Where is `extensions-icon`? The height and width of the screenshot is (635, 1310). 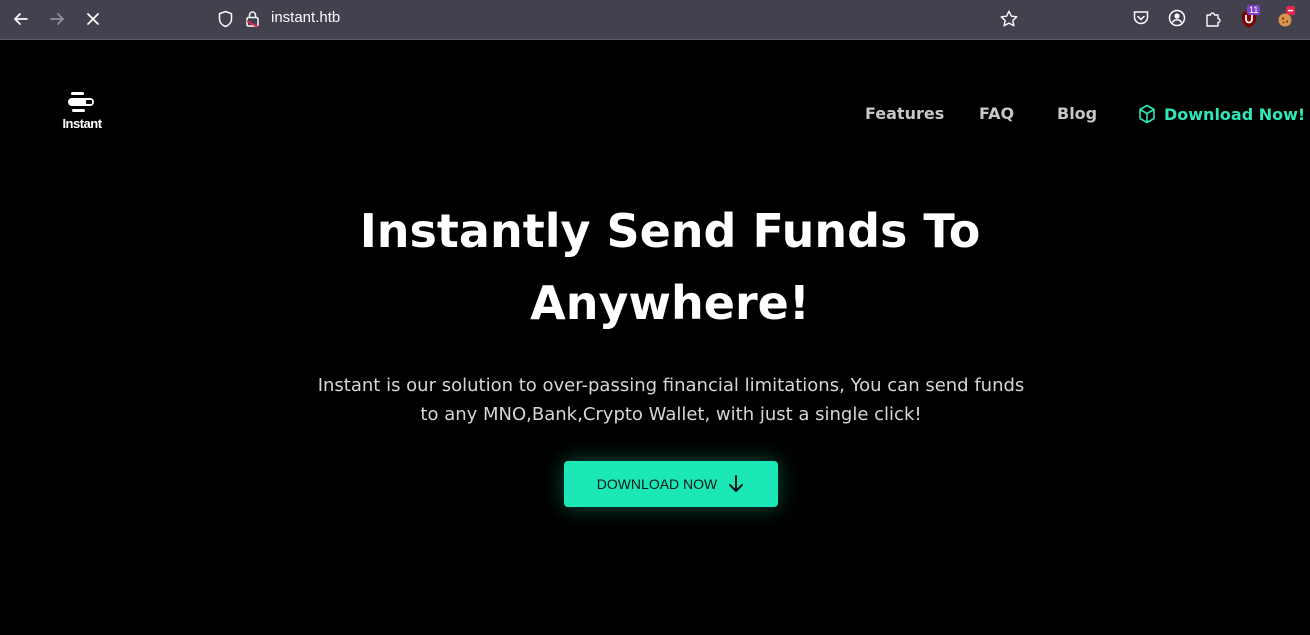 extensions-icon is located at coordinates (1213, 18).